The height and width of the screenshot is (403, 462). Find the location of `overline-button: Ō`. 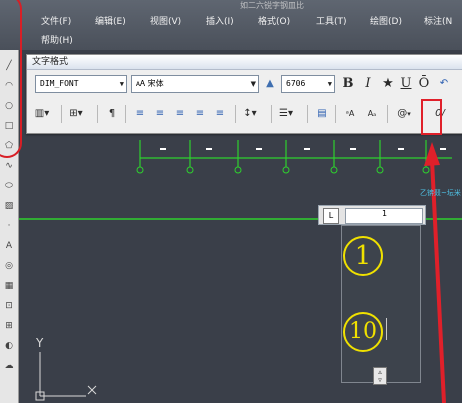

overline-button: Ō is located at coordinates (424, 84).